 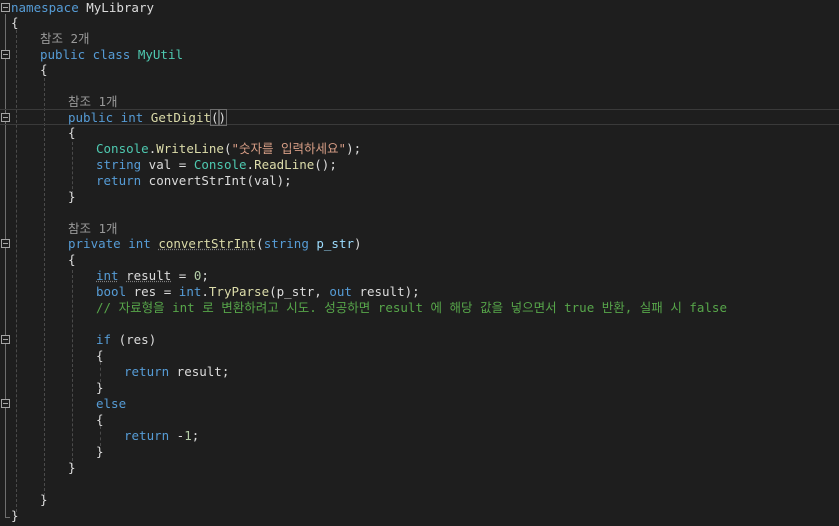 What do you see at coordinates (358, 243) in the screenshot?
I see `close-paren: )` at bounding box center [358, 243].